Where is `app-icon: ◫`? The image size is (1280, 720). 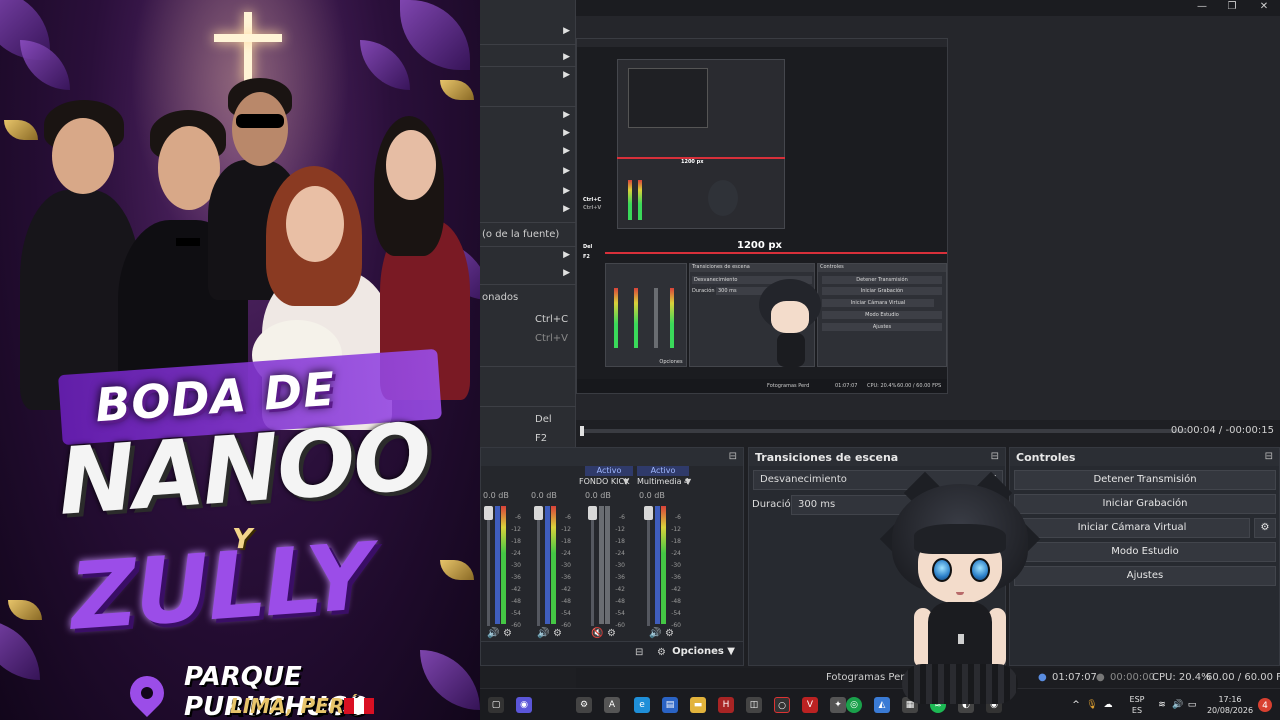 app-icon: ◫ is located at coordinates (754, 705).